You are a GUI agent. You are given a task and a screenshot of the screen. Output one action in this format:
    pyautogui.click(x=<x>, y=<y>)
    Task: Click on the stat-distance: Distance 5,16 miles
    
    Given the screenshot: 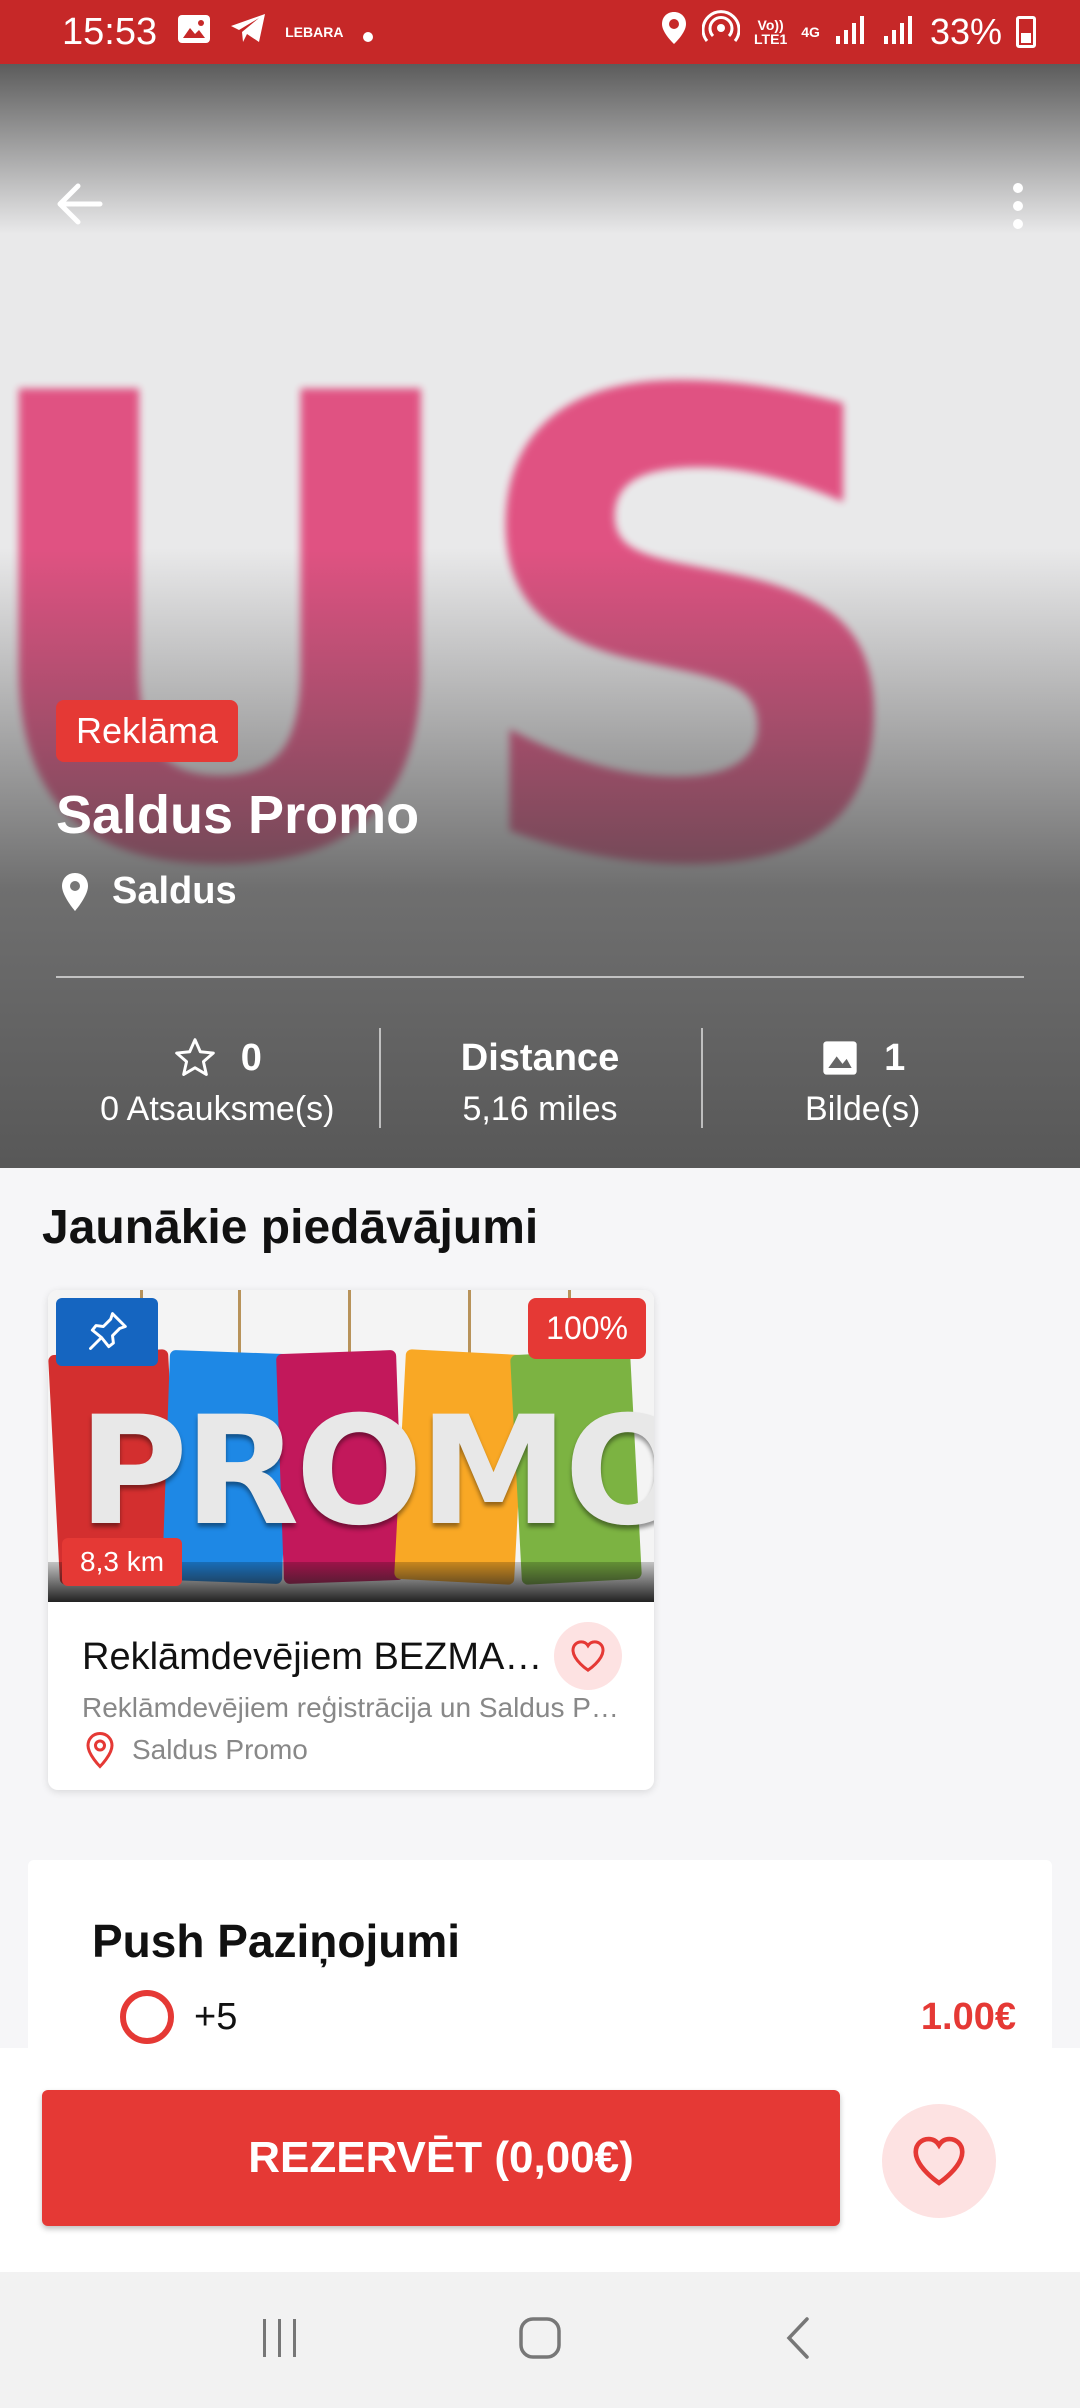 What is the action you would take?
    pyautogui.click(x=540, y=1080)
    